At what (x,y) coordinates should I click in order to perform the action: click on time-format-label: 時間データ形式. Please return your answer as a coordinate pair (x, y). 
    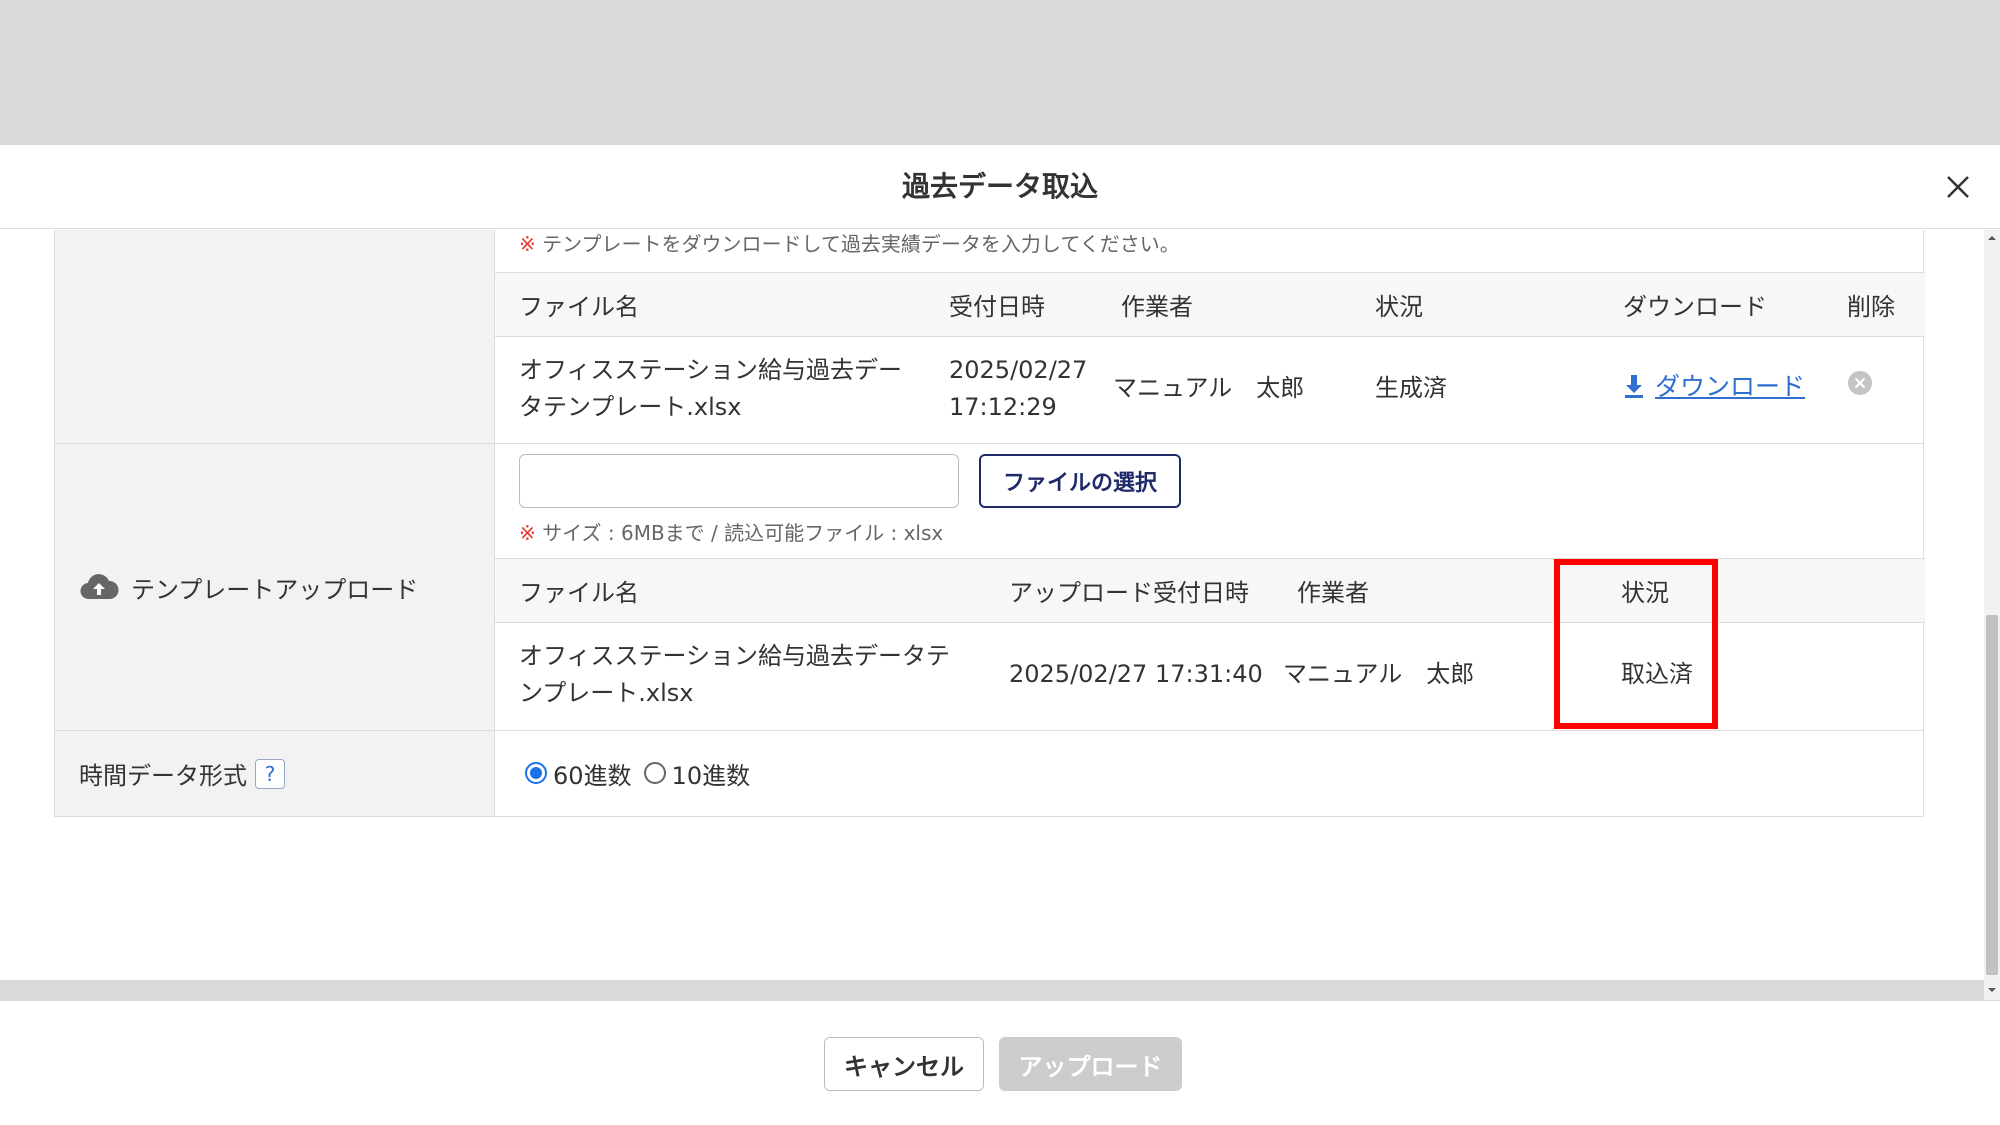
    Looking at the image, I should click on (163, 776).